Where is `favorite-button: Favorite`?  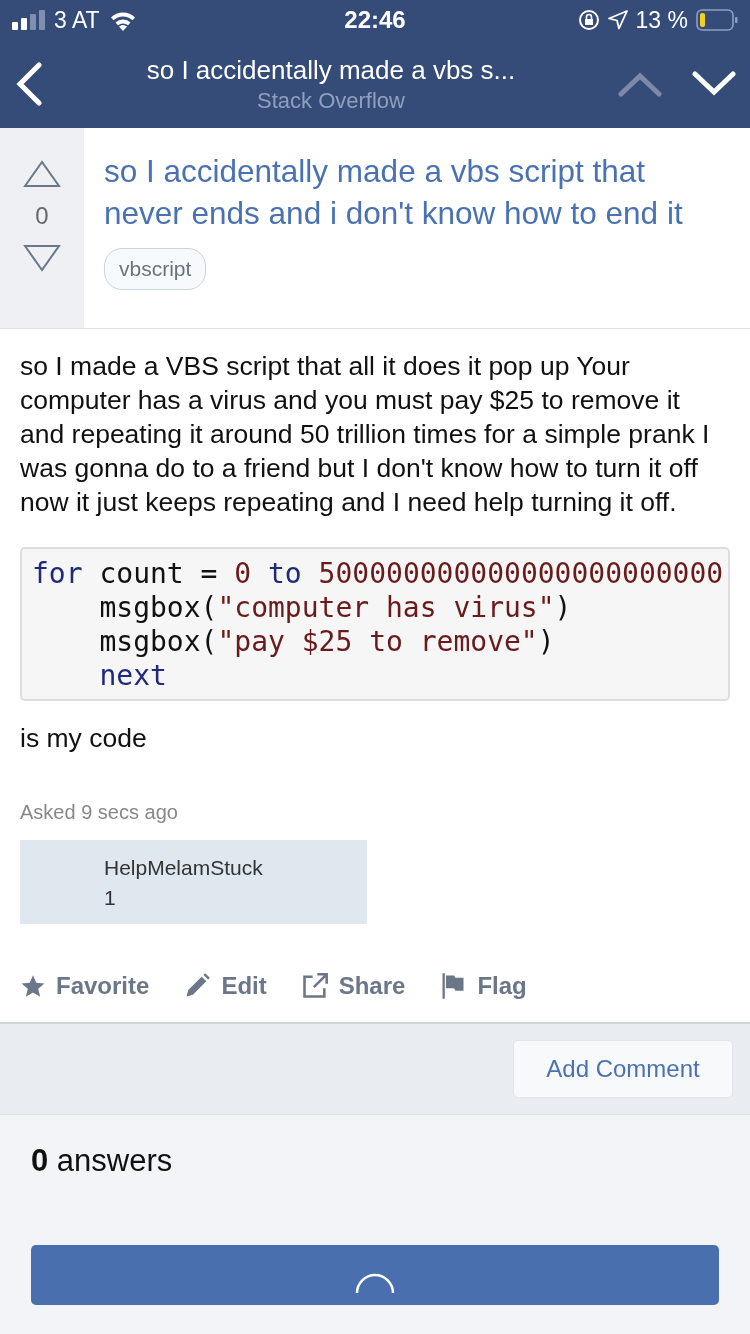
favorite-button: Favorite is located at coordinates (85, 986).